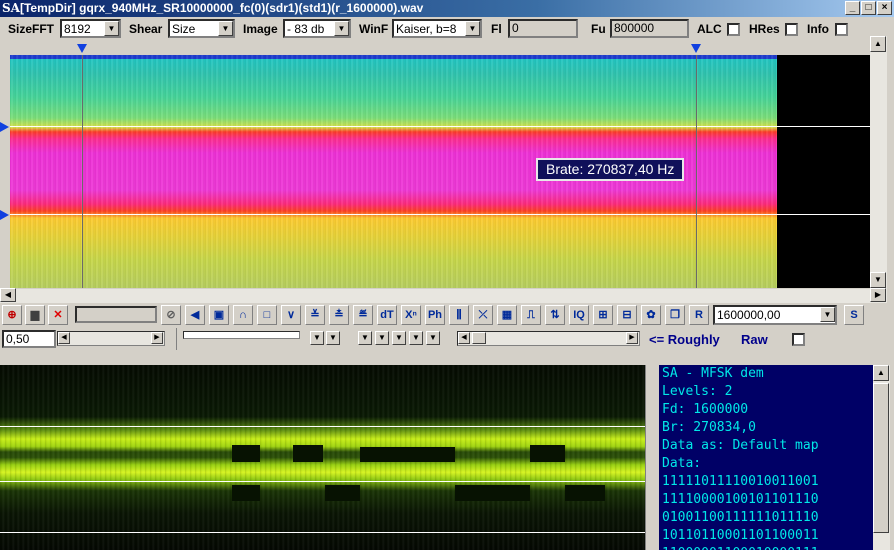  Describe the element at coordinates (201, 28) in the screenshot. I see `shear-select: Size ▼` at that location.